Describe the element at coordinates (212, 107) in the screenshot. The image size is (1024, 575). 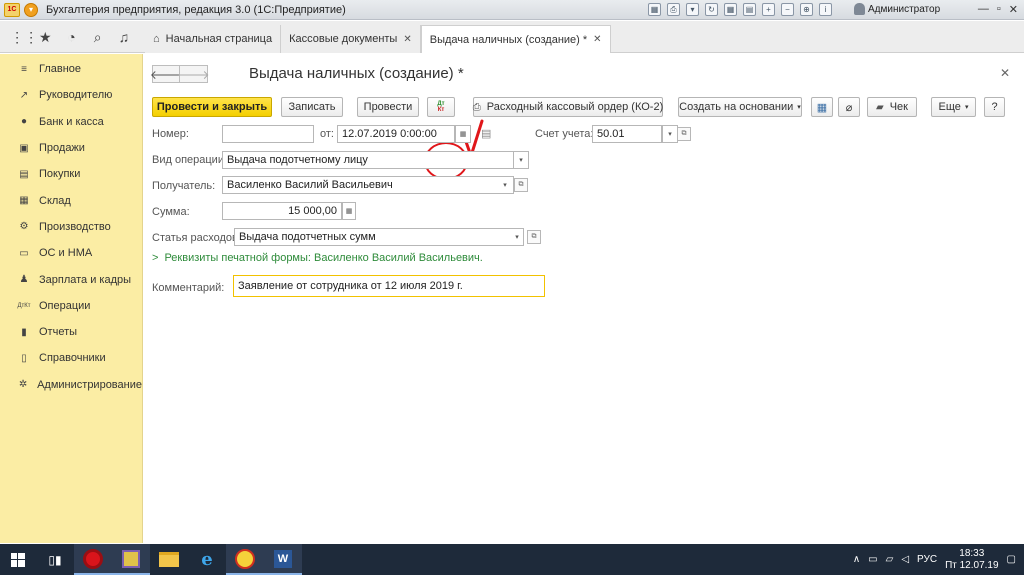
I see `post-and-close-button: Провести и закрыть` at that location.